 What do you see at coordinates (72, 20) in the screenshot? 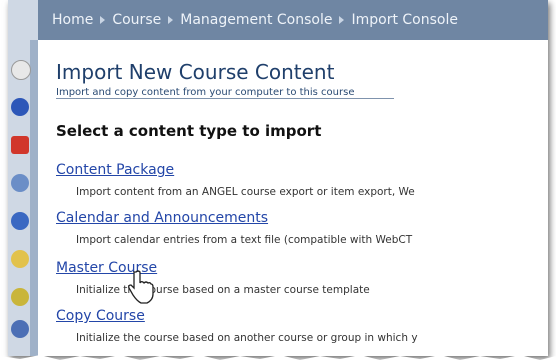
I see `breadcrumb-home: Home` at bounding box center [72, 20].